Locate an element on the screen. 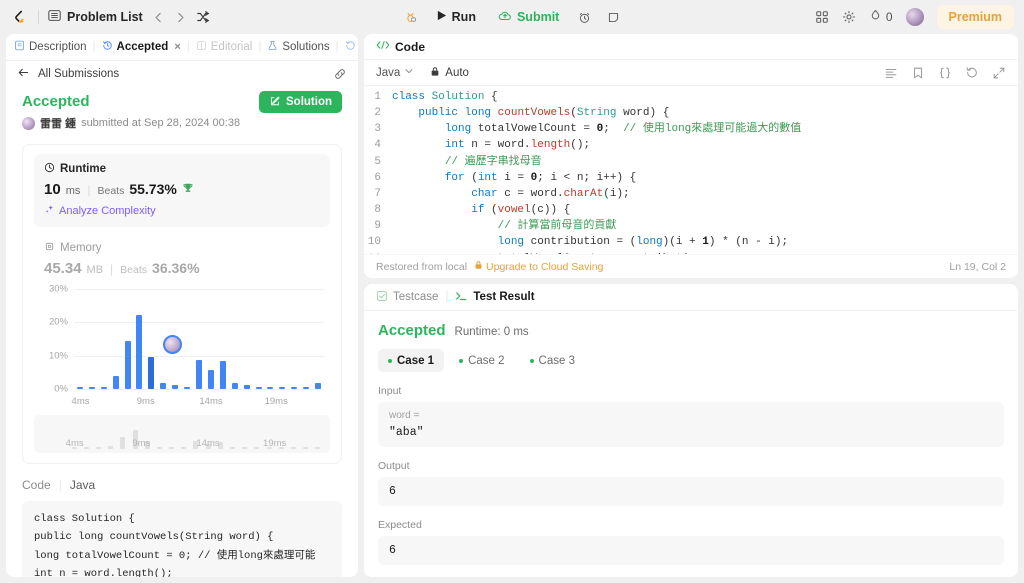 This screenshot has width=1024, height=583. code-line-text: // 計算當前母音的貢獻 is located at coordinates (557, 226).